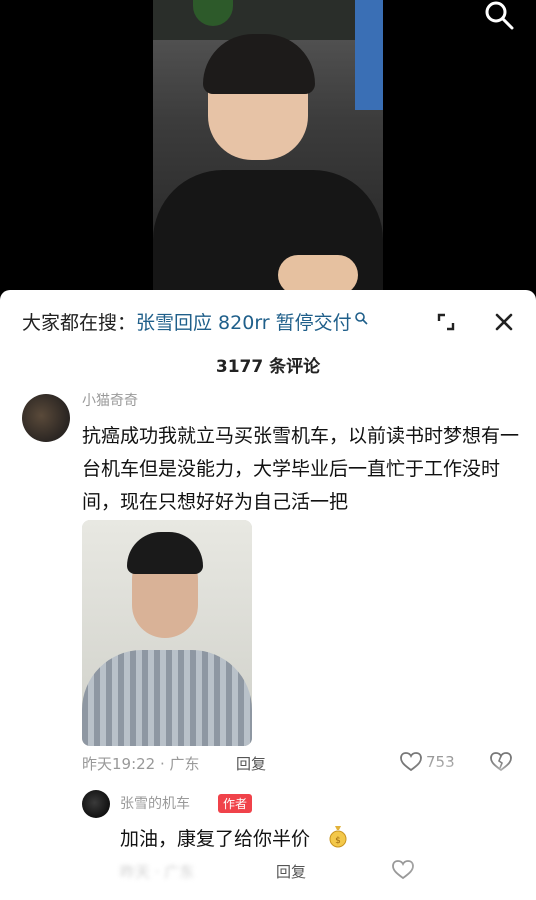  Describe the element at coordinates (440, 762) in the screenshot. I see `like-count: 753` at that location.